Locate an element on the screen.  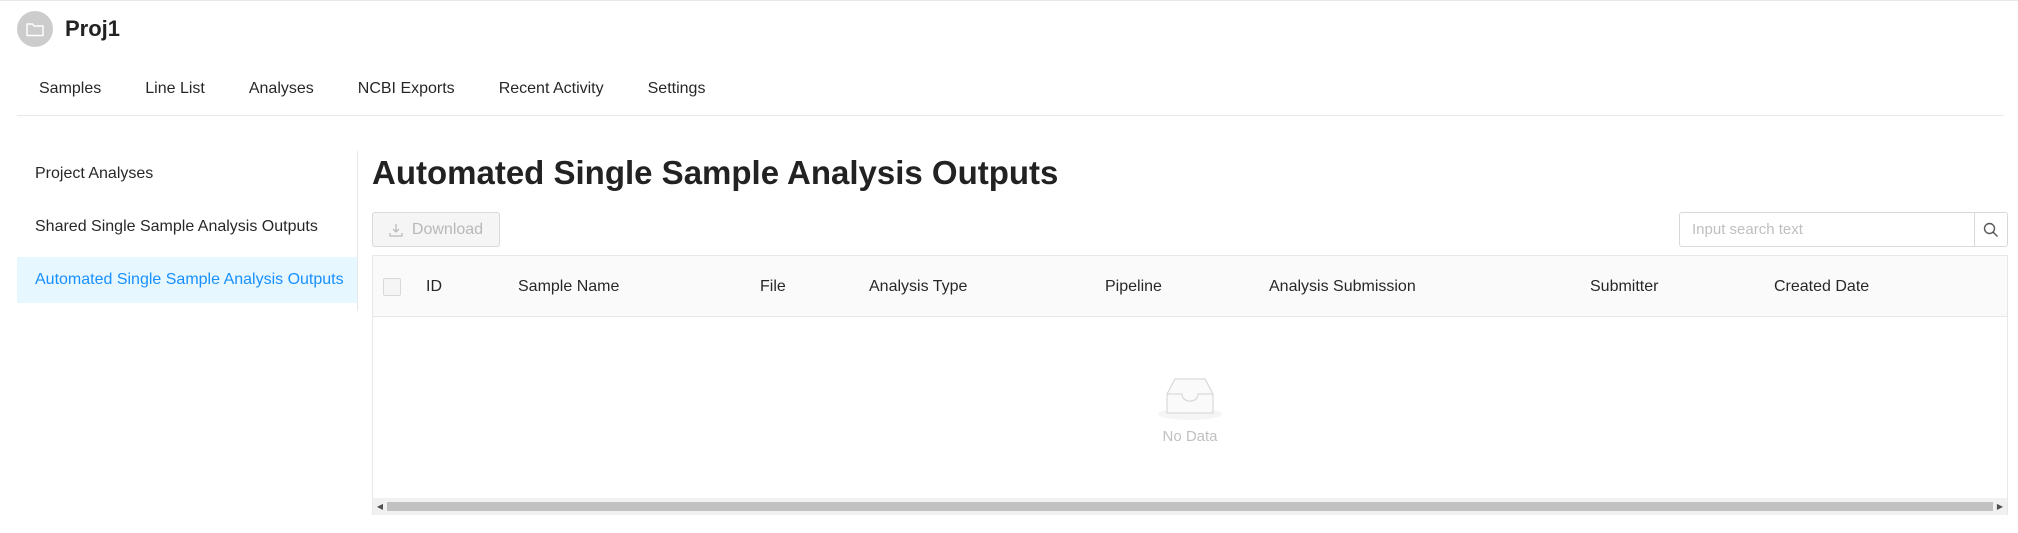
sidebar-item-project-analyses: Project Analyses is located at coordinates (187, 174).